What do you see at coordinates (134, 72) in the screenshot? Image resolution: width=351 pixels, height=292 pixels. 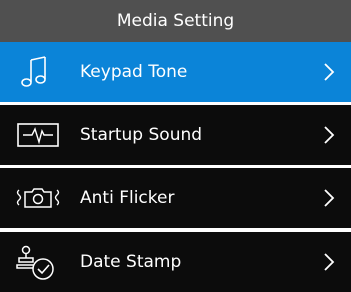 I see `menu-item-label: Keypad Tone` at bounding box center [134, 72].